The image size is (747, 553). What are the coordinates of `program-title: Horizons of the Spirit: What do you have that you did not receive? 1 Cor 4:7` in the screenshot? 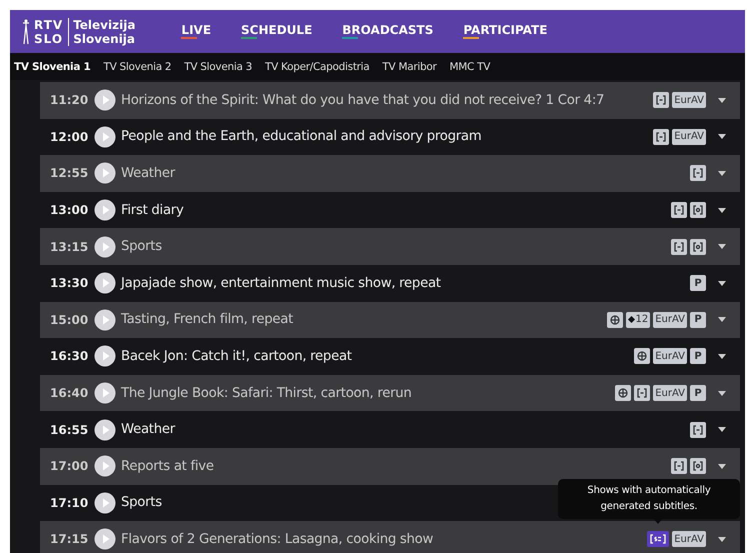 It's located at (362, 100).